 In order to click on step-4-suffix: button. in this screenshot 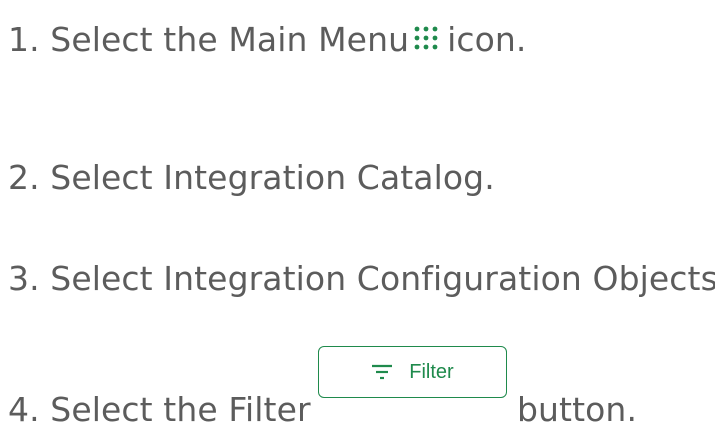, I will do `click(577, 410)`.